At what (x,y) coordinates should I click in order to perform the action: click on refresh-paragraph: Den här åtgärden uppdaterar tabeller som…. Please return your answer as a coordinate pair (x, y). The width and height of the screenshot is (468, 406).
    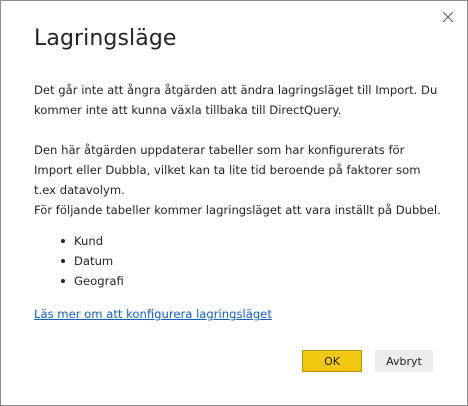
    Looking at the image, I should click on (227, 170).